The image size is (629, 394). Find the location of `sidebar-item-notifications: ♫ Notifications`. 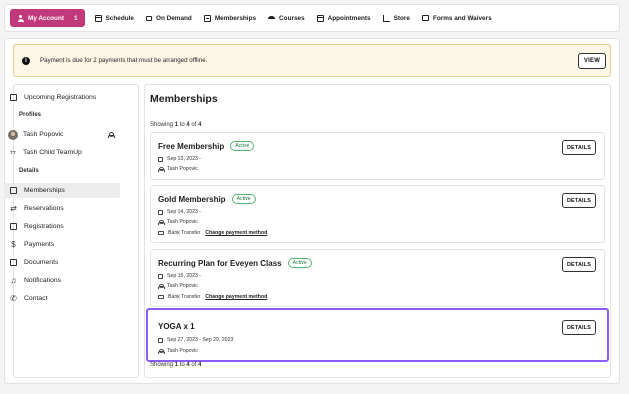

sidebar-item-notifications: ♫ Notifications is located at coordinates (62, 280).